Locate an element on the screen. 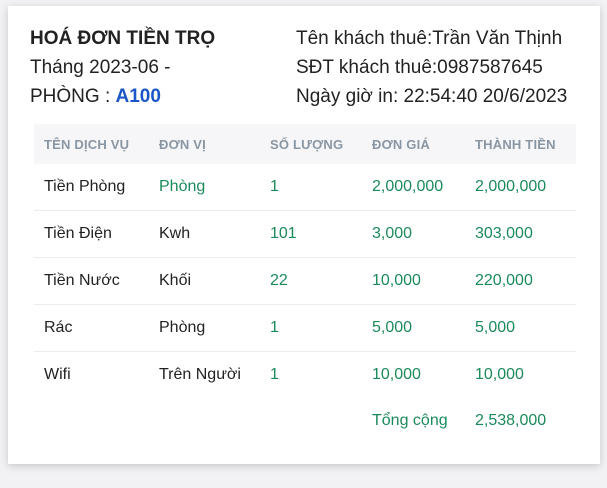 The width and height of the screenshot is (607, 488). room-value: A100 is located at coordinates (138, 96).